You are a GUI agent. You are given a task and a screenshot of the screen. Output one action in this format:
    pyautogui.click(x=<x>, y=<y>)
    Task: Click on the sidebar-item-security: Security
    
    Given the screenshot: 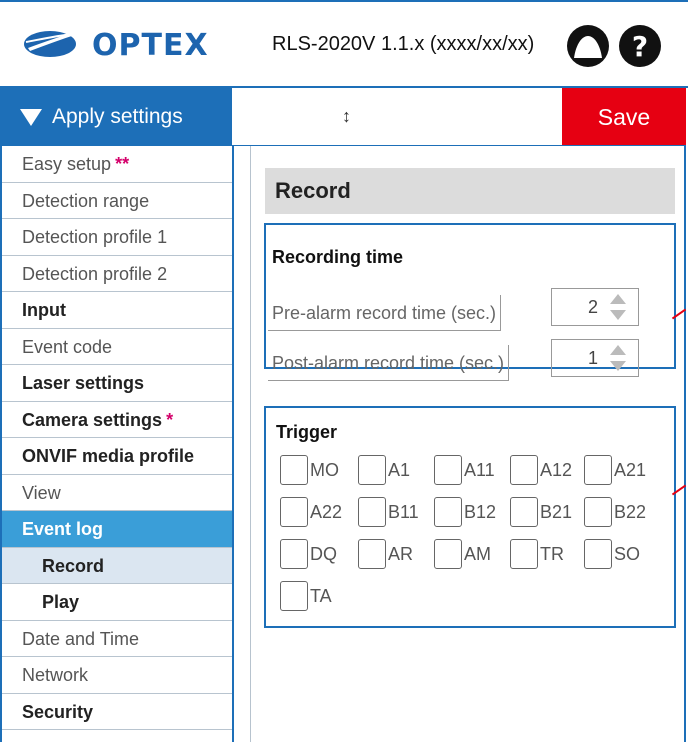 What is the action you would take?
    pyautogui.click(x=117, y=712)
    